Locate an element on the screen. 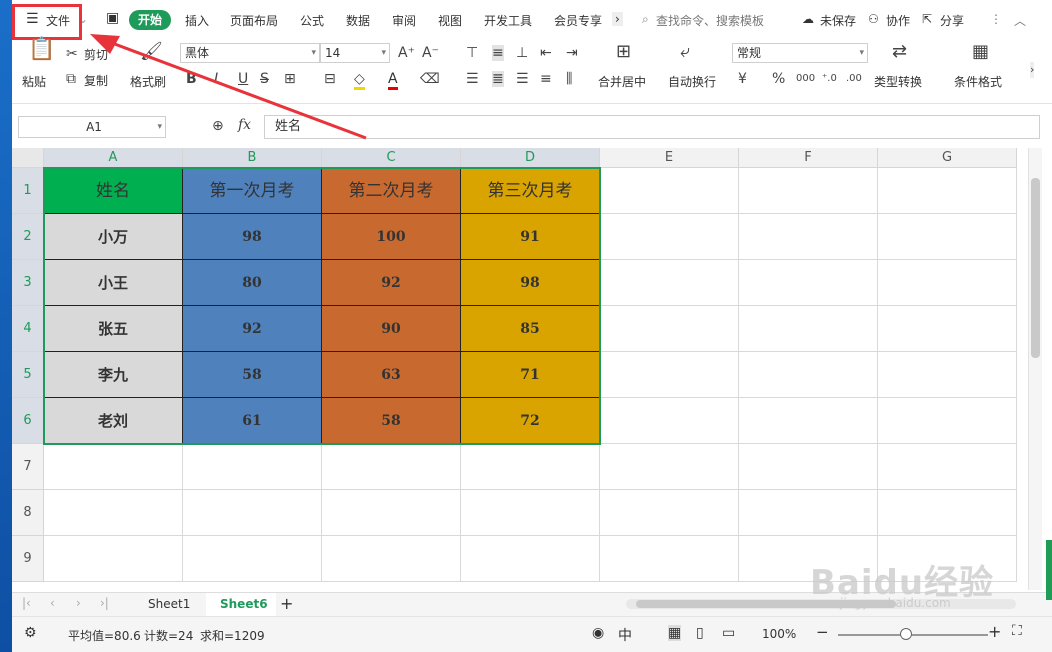 Image resolution: width=1052 pixels, height=652 pixels. copy-button: 复制 is located at coordinates (96, 80).